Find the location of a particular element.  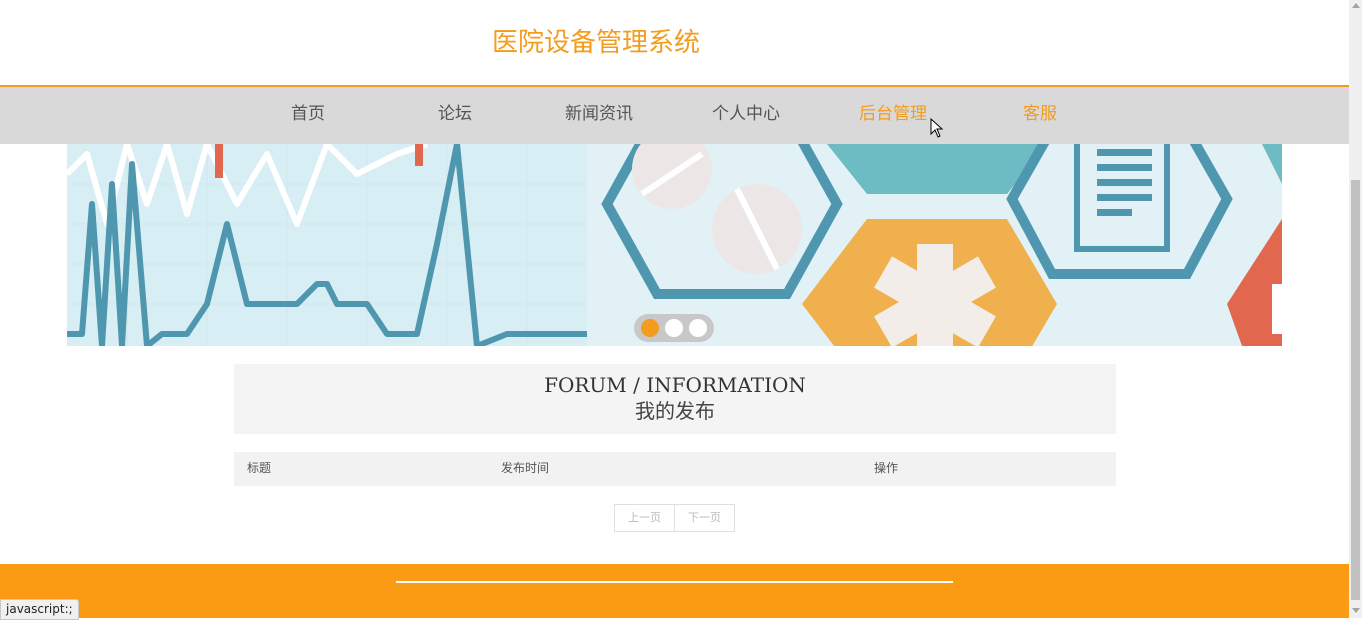

column-header-publish-time: 发布时间 is located at coordinates (525, 468).